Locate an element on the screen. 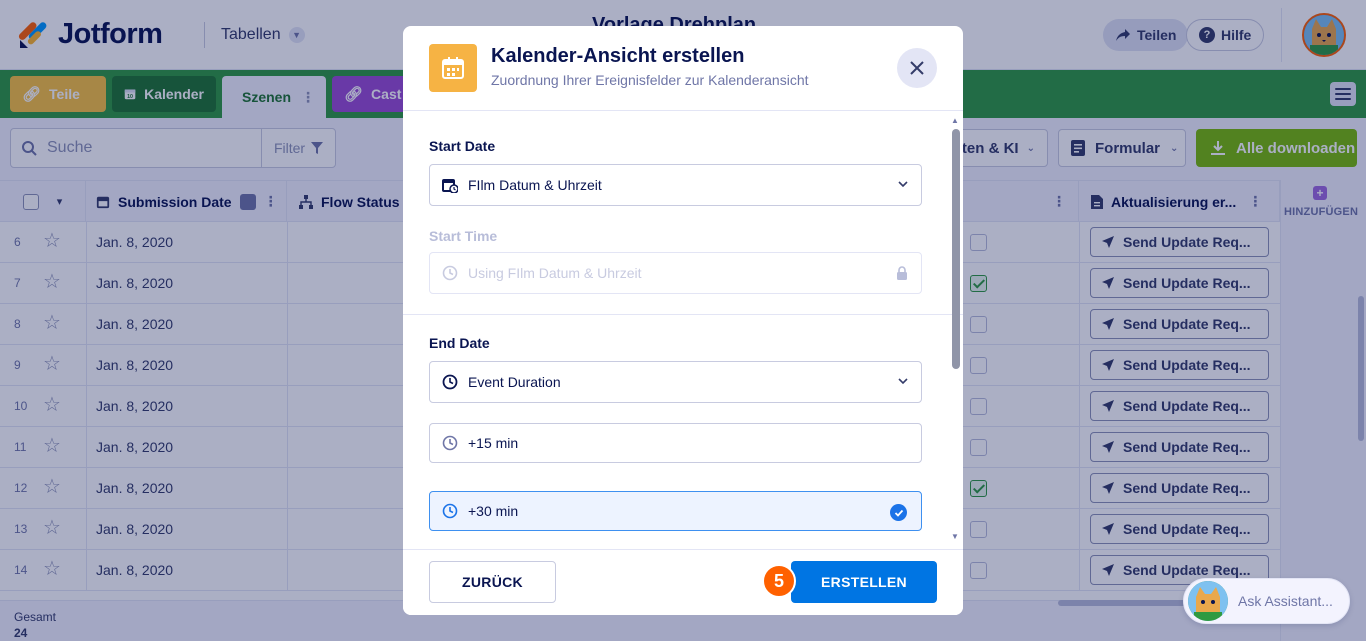 This screenshot has height=641, width=1366. close-button is located at coordinates (917, 68).